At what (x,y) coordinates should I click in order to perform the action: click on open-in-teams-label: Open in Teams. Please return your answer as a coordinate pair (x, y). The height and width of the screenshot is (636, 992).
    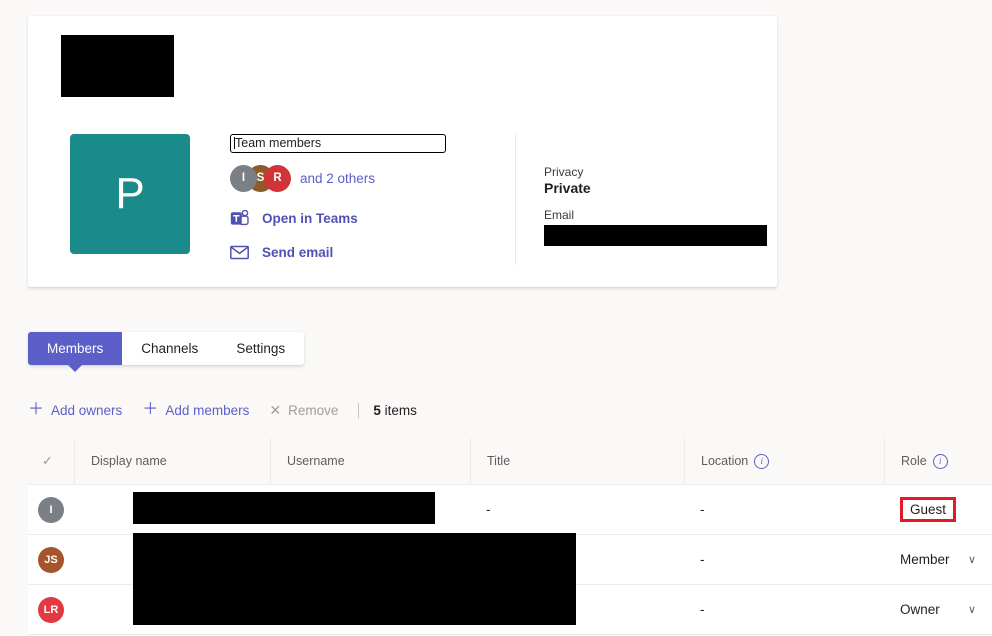
    Looking at the image, I should click on (310, 218).